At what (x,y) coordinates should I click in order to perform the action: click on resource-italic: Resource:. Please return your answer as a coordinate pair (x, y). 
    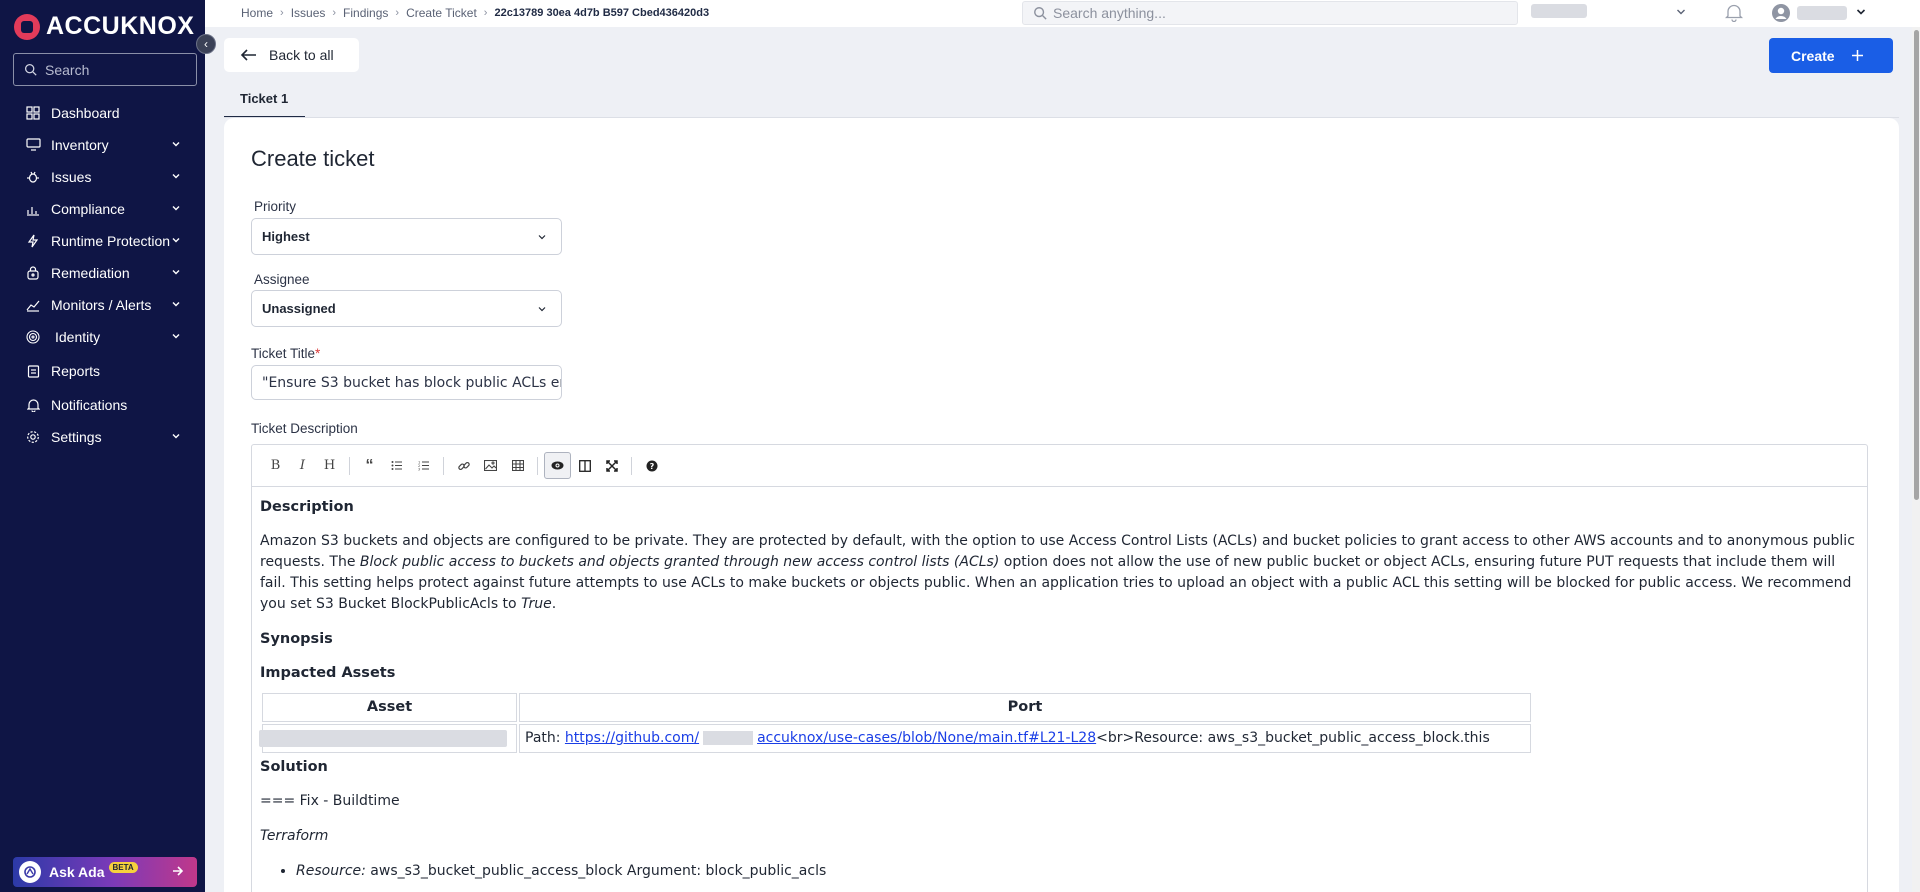
    Looking at the image, I should click on (331, 871).